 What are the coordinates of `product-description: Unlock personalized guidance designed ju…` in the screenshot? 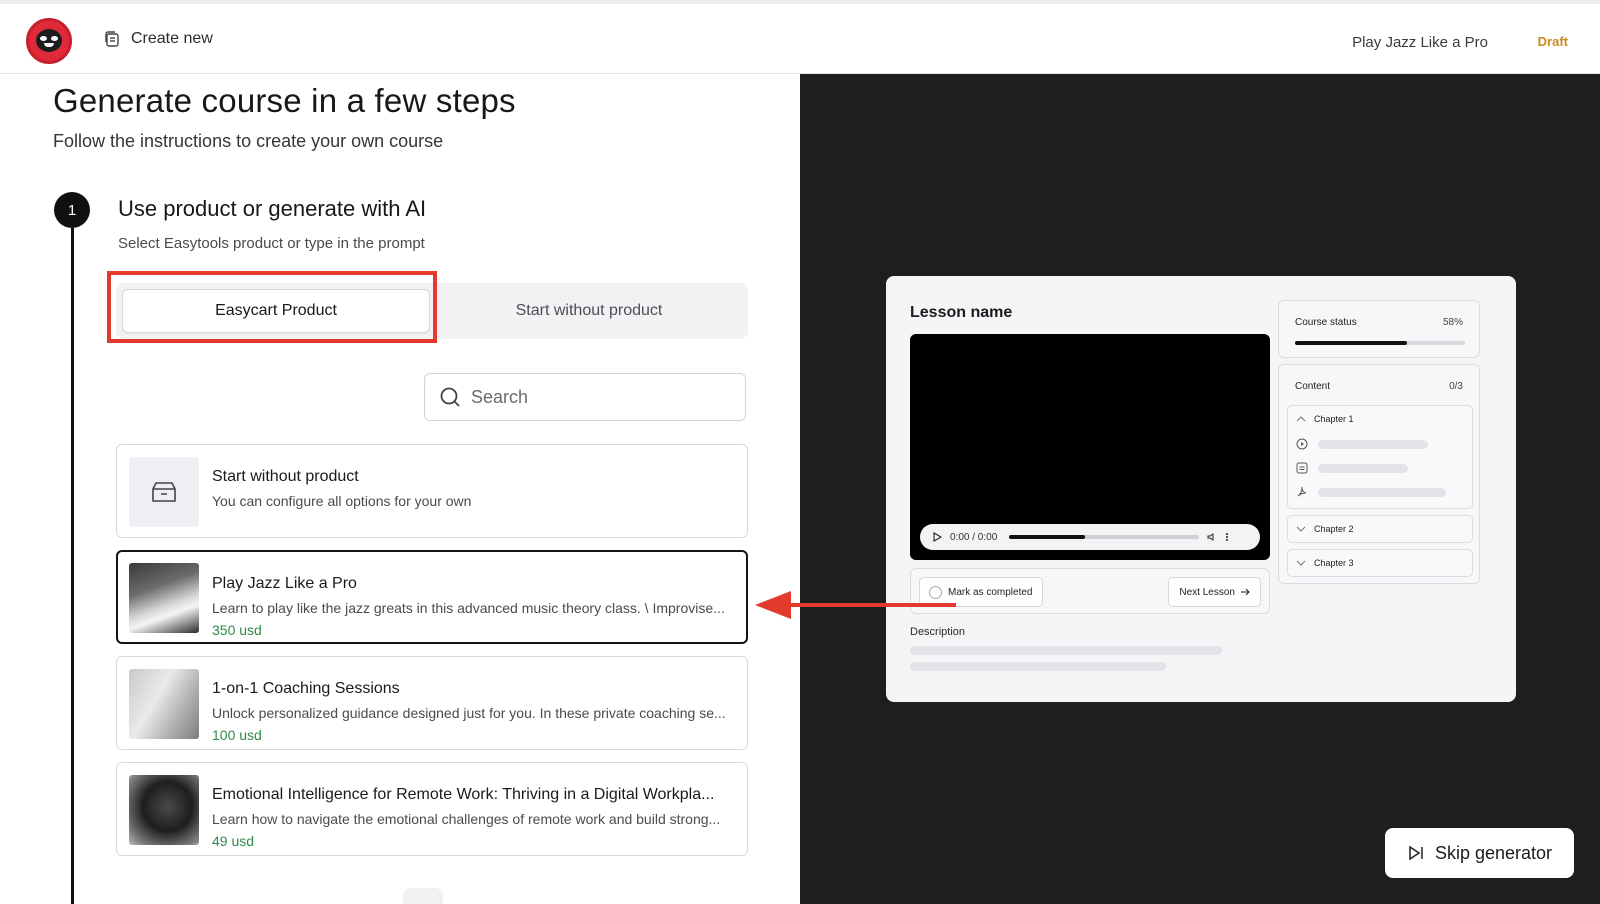 It's located at (469, 713).